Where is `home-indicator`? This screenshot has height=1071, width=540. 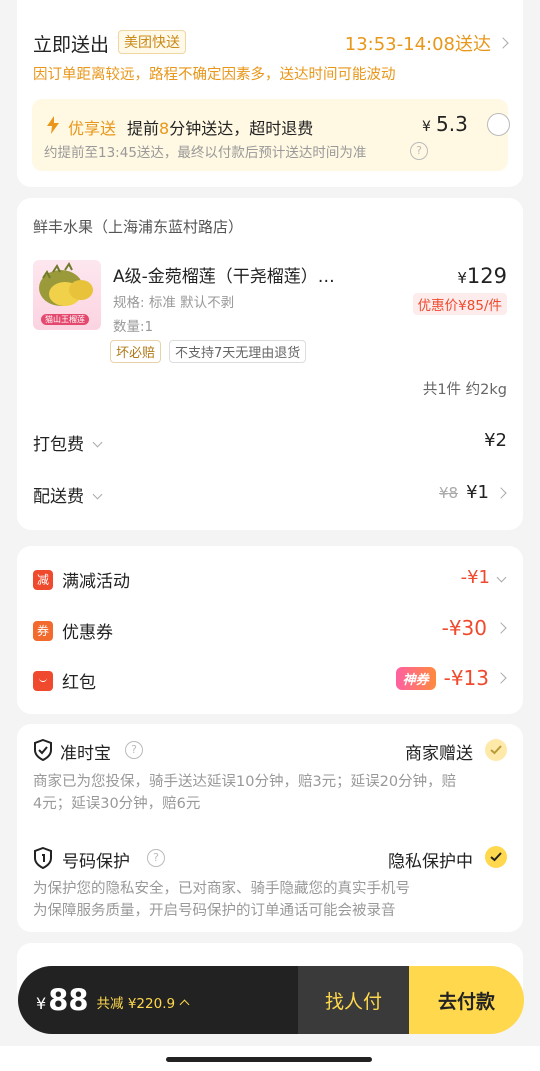
home-indicator is located at coordinates (270, 1058).